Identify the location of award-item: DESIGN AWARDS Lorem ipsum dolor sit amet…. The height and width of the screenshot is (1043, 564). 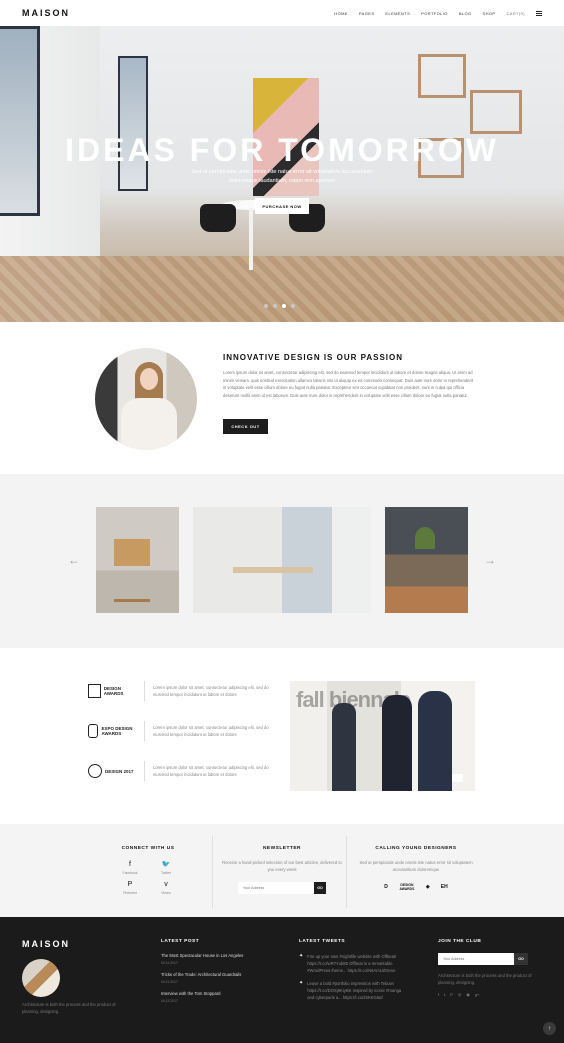
(180, 691).